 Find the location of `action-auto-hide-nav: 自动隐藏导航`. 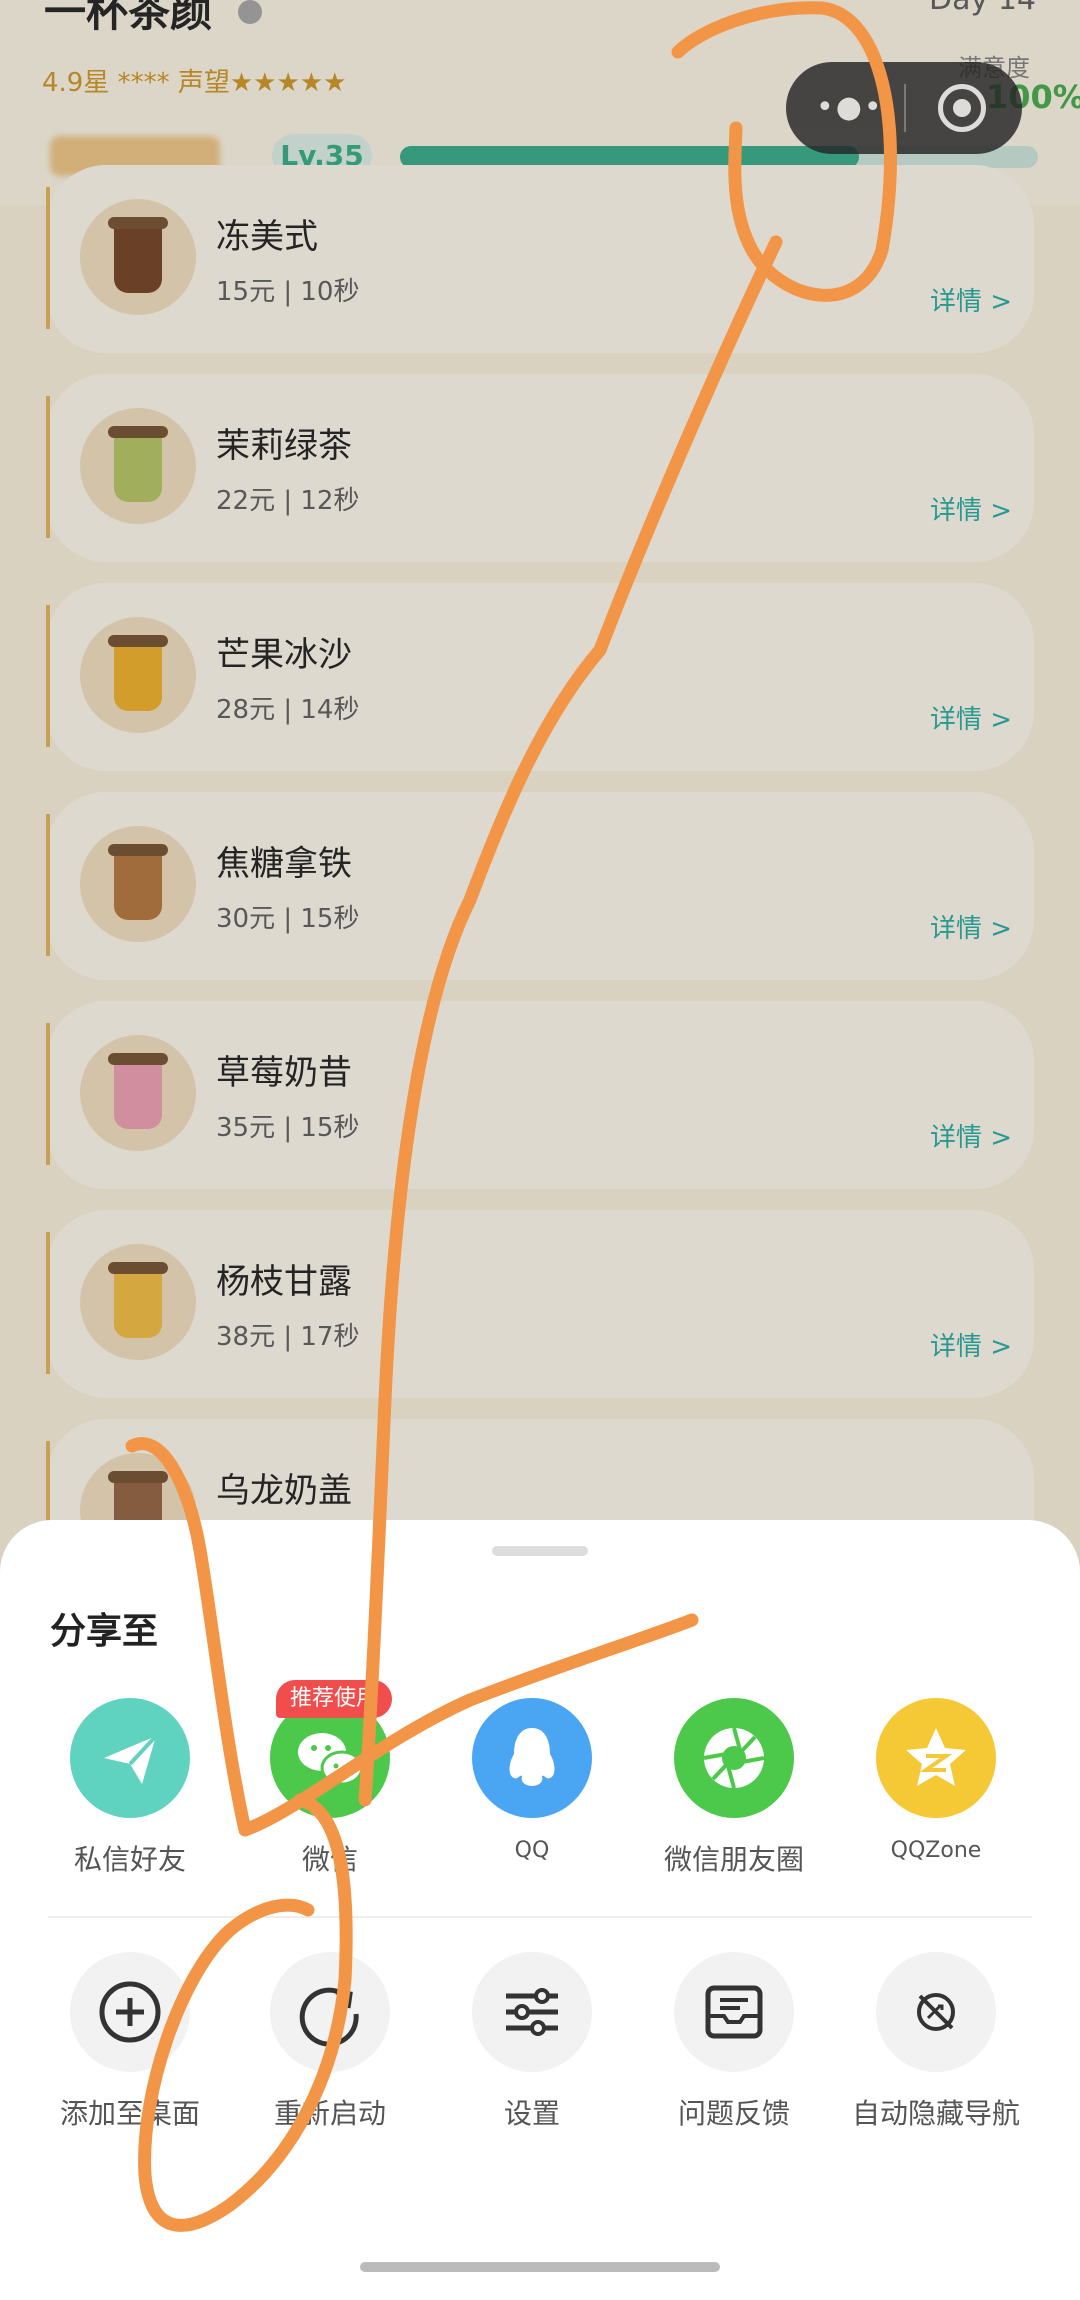

action-auto-hide-nav: 自动隐藏导航 is located at coordinates (936, 2052).